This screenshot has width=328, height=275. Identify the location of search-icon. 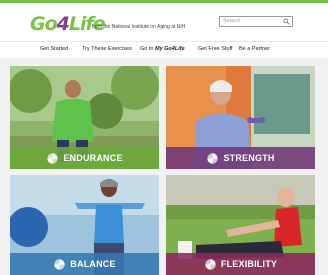
(286, 21).